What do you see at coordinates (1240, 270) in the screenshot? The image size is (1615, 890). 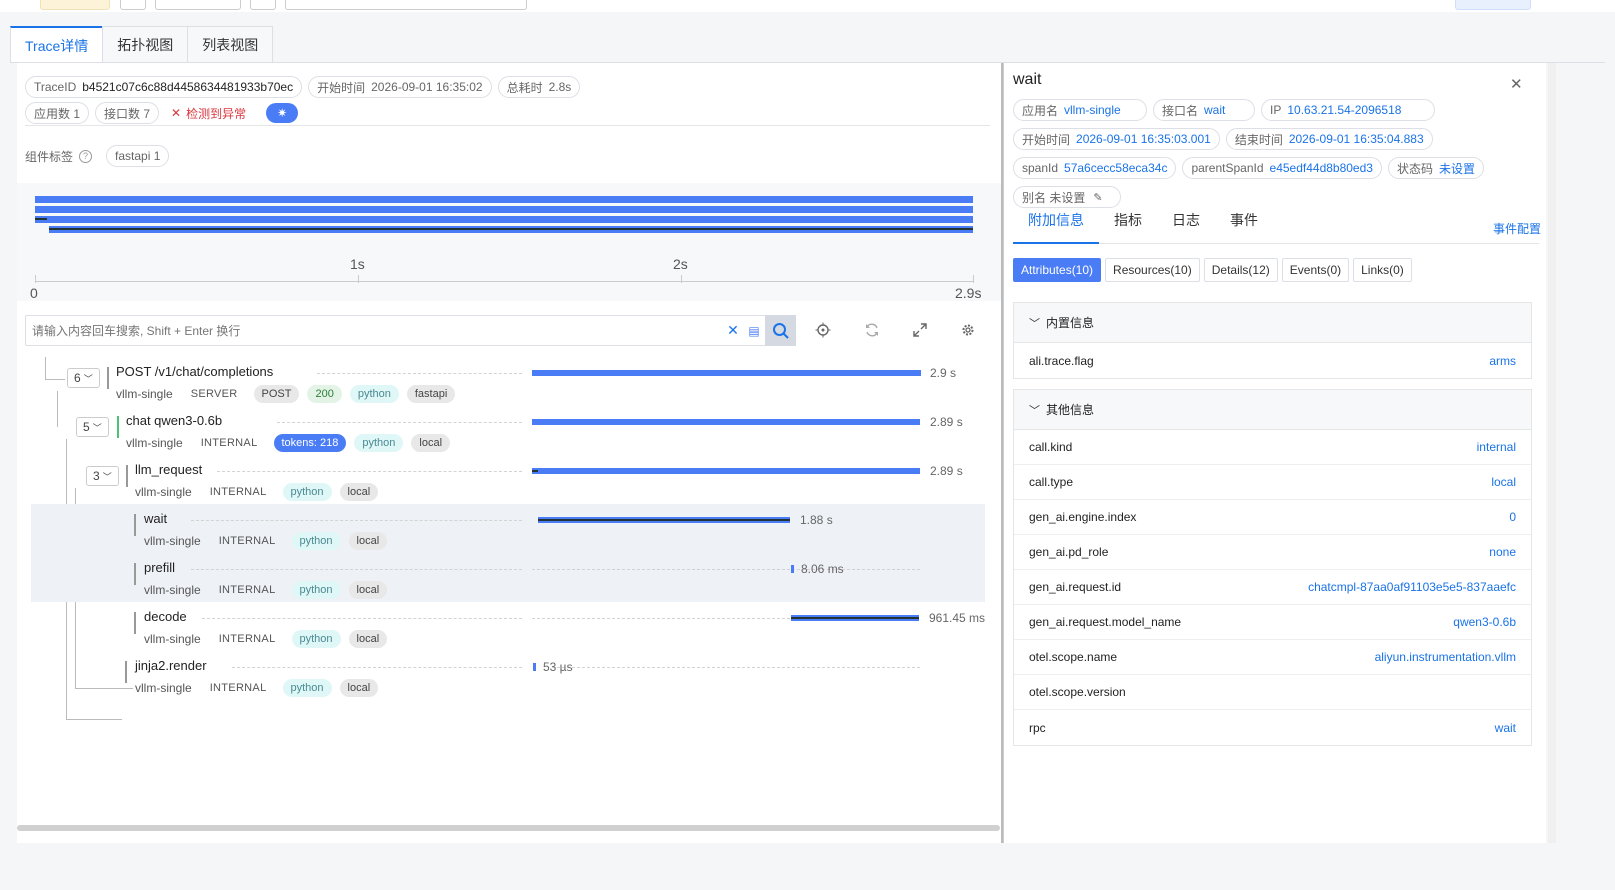 I see `segment-details: Details(12)` at bounding box center [1240, 270].